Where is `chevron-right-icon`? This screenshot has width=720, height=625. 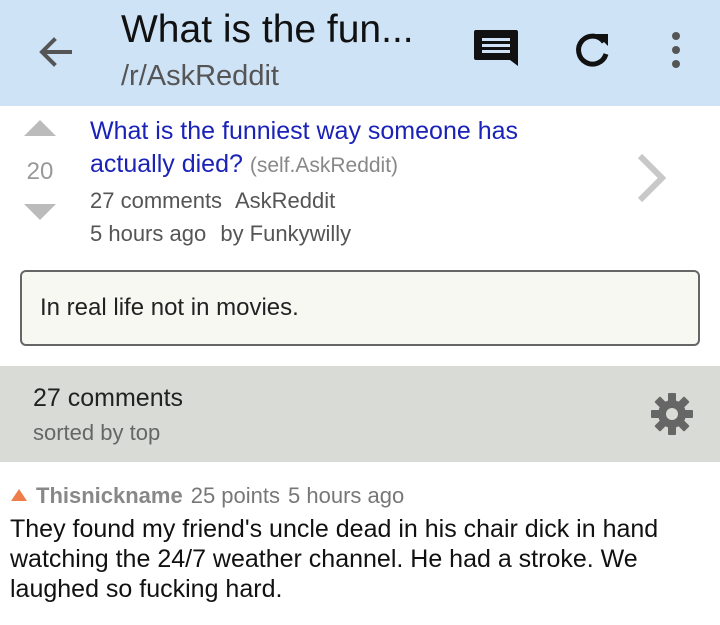 chevron-right-icon is located at coordinates (652, 178).